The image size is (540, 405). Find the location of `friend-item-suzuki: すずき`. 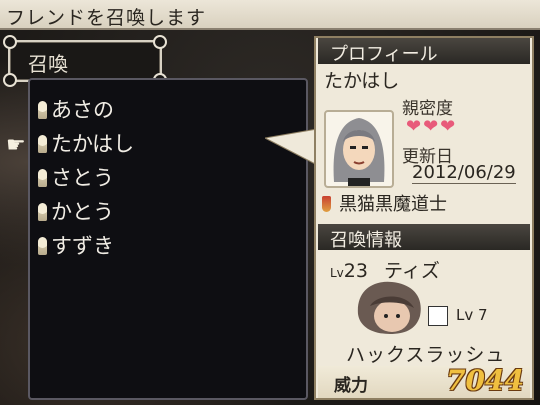

friend-item-suzuki: すずき is located at coordinates (76, 245).